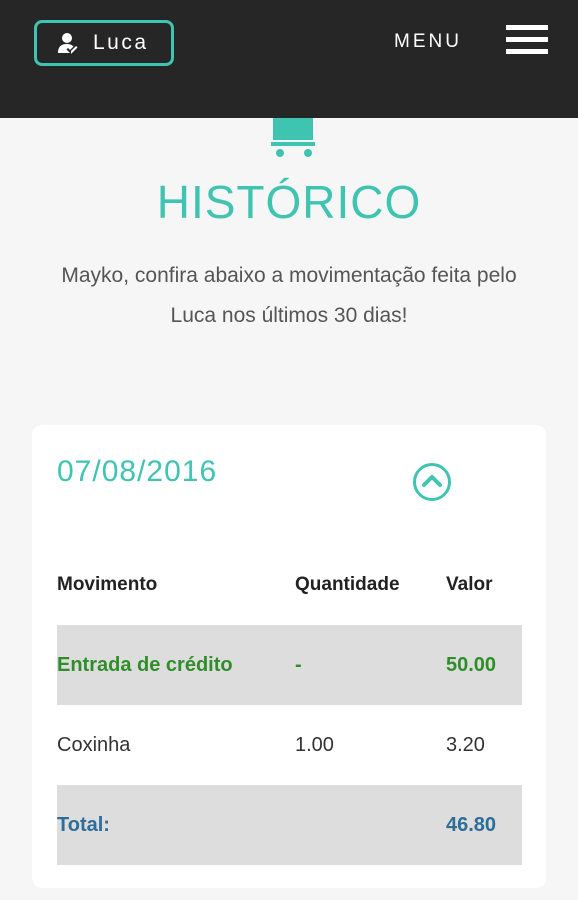  I want to click on user-name: Luca, so click(121, 42).